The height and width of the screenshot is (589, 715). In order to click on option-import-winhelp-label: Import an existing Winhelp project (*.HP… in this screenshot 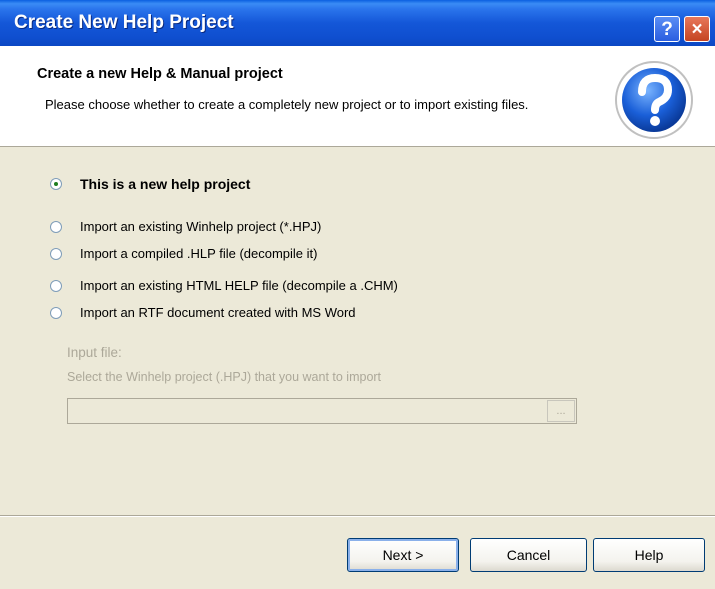, I will do `click(201, 226)`.